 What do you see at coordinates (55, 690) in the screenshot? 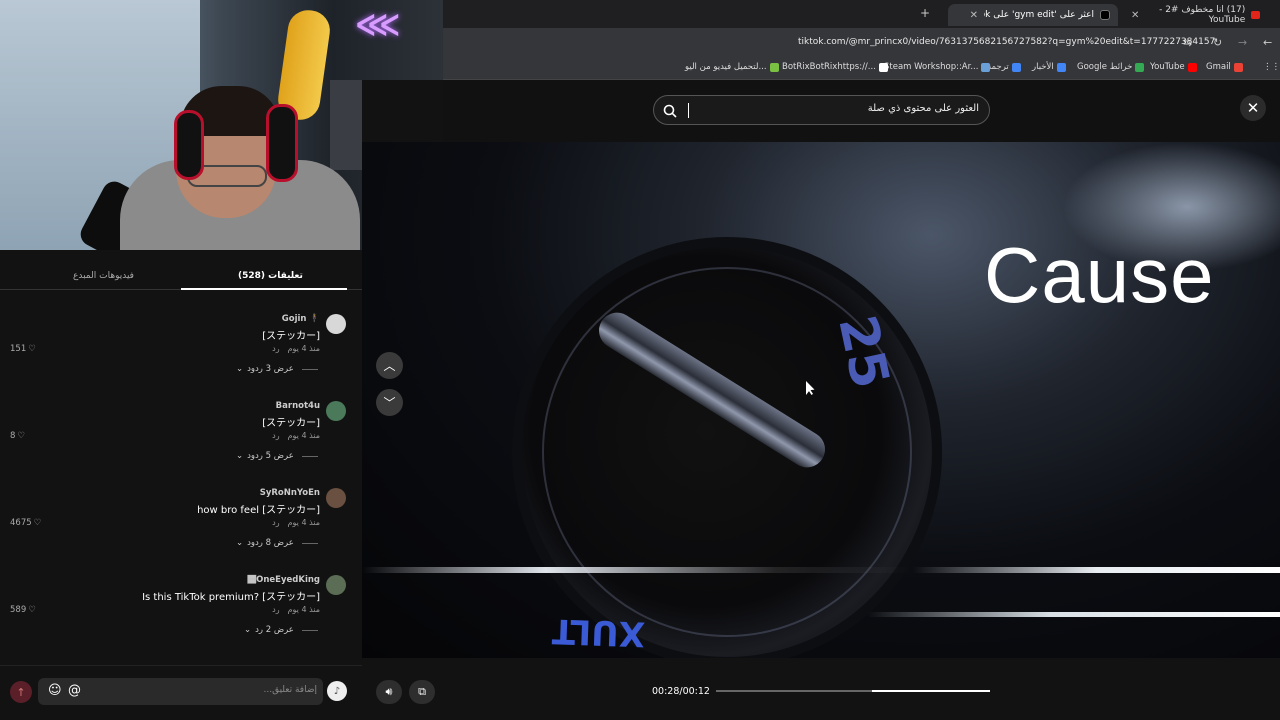
I see `emoji-icon: ☺` at bounding box center [55, 690].